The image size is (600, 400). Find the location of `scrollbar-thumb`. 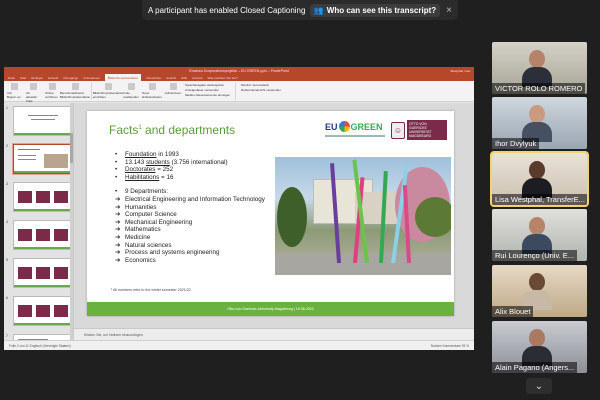

scrollbar-thumb is located at coordinates (71, 148).